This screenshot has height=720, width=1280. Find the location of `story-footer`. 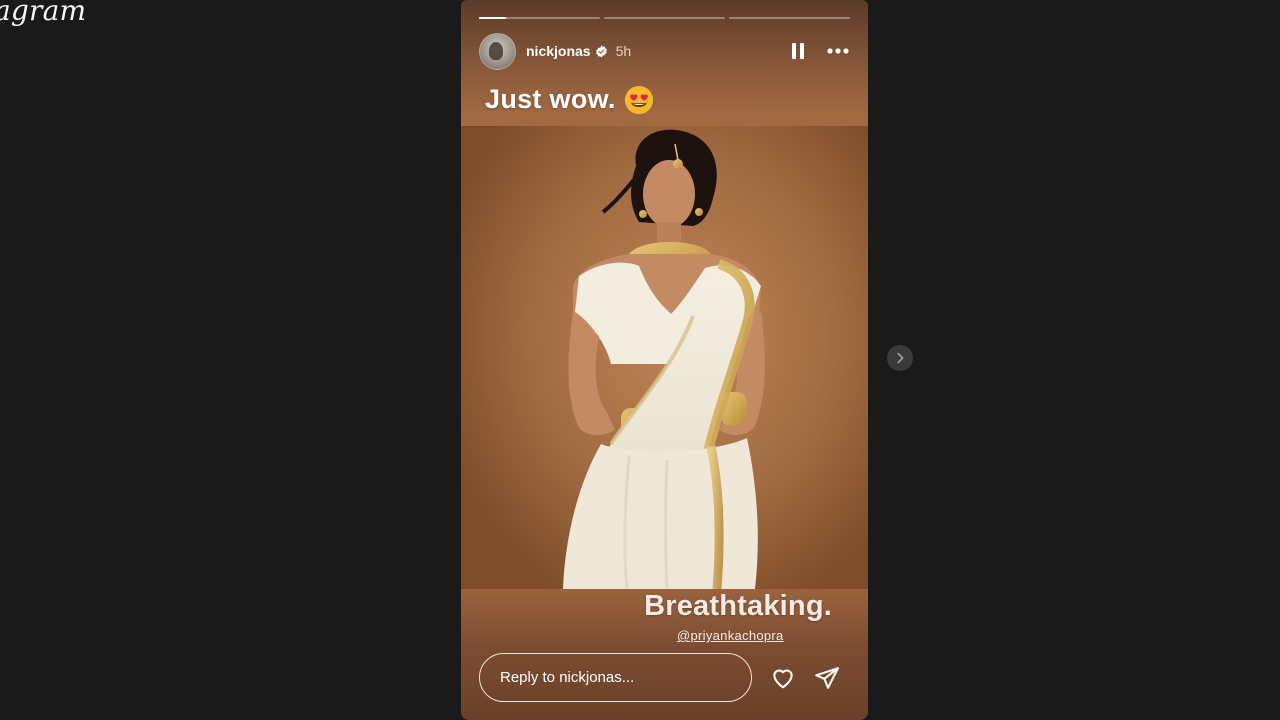

story-footer is located at coordinates (662, 677).